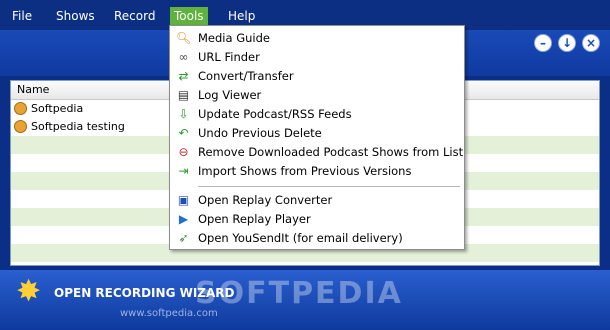 The image size is (610, 330). I want to click on watermark-url: www.softpedia.com, so click(169, 313).